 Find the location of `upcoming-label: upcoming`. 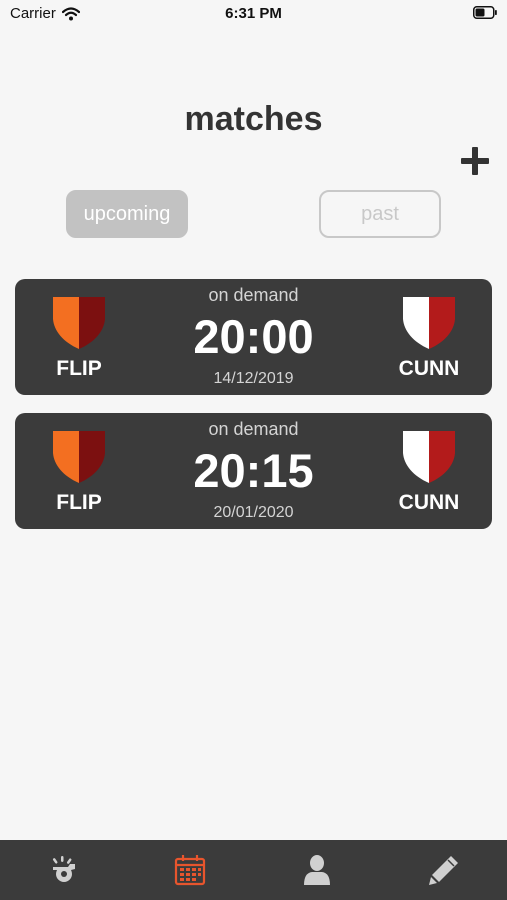

upcoming-label: upcoming is located at coordinates (127, 213).